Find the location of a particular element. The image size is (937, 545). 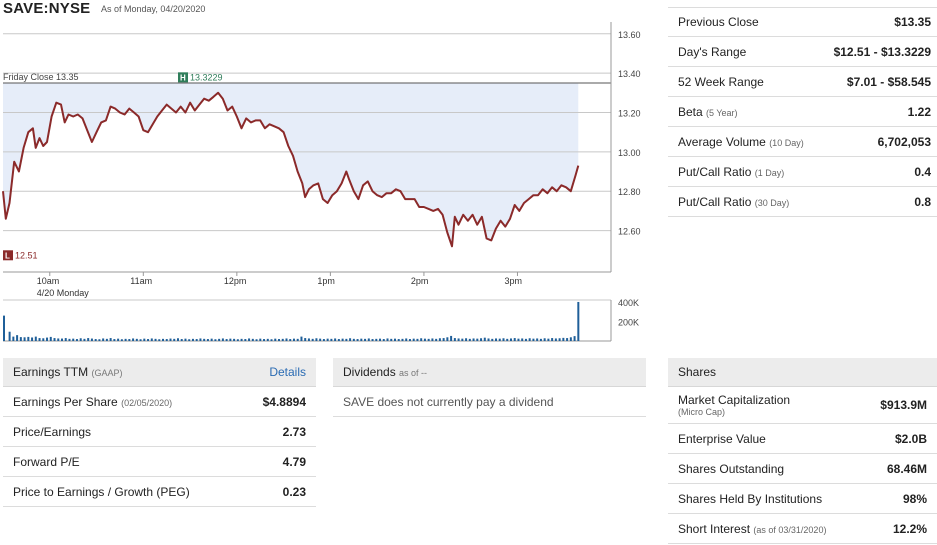

stat-label-text: Enterprise Value is located at coordinates (722, 438).